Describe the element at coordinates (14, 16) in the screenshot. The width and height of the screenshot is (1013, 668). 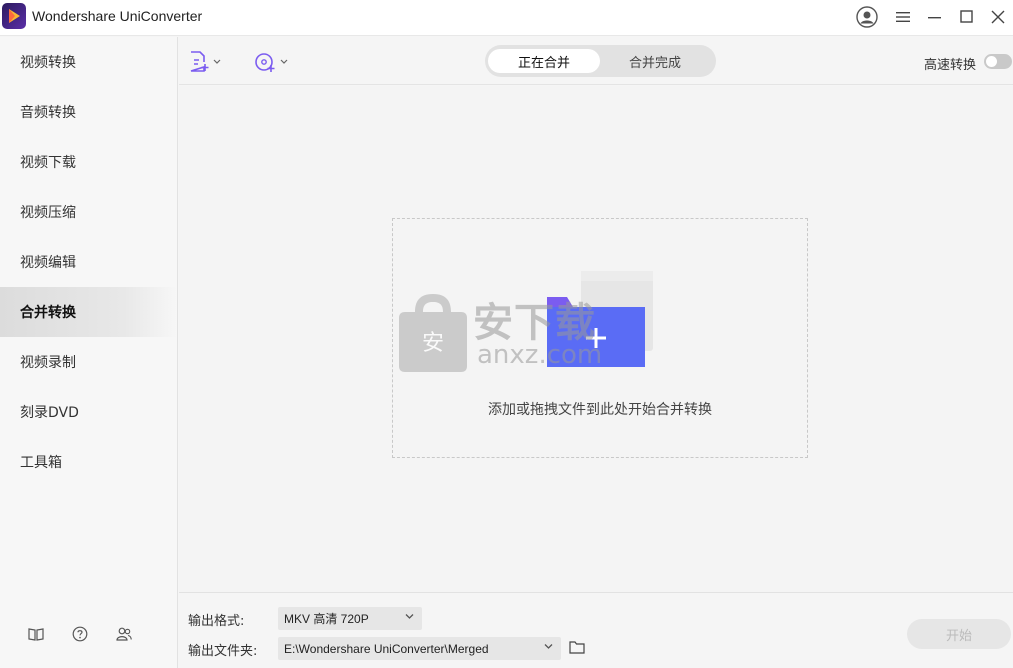
I see `app-logo` at that location.